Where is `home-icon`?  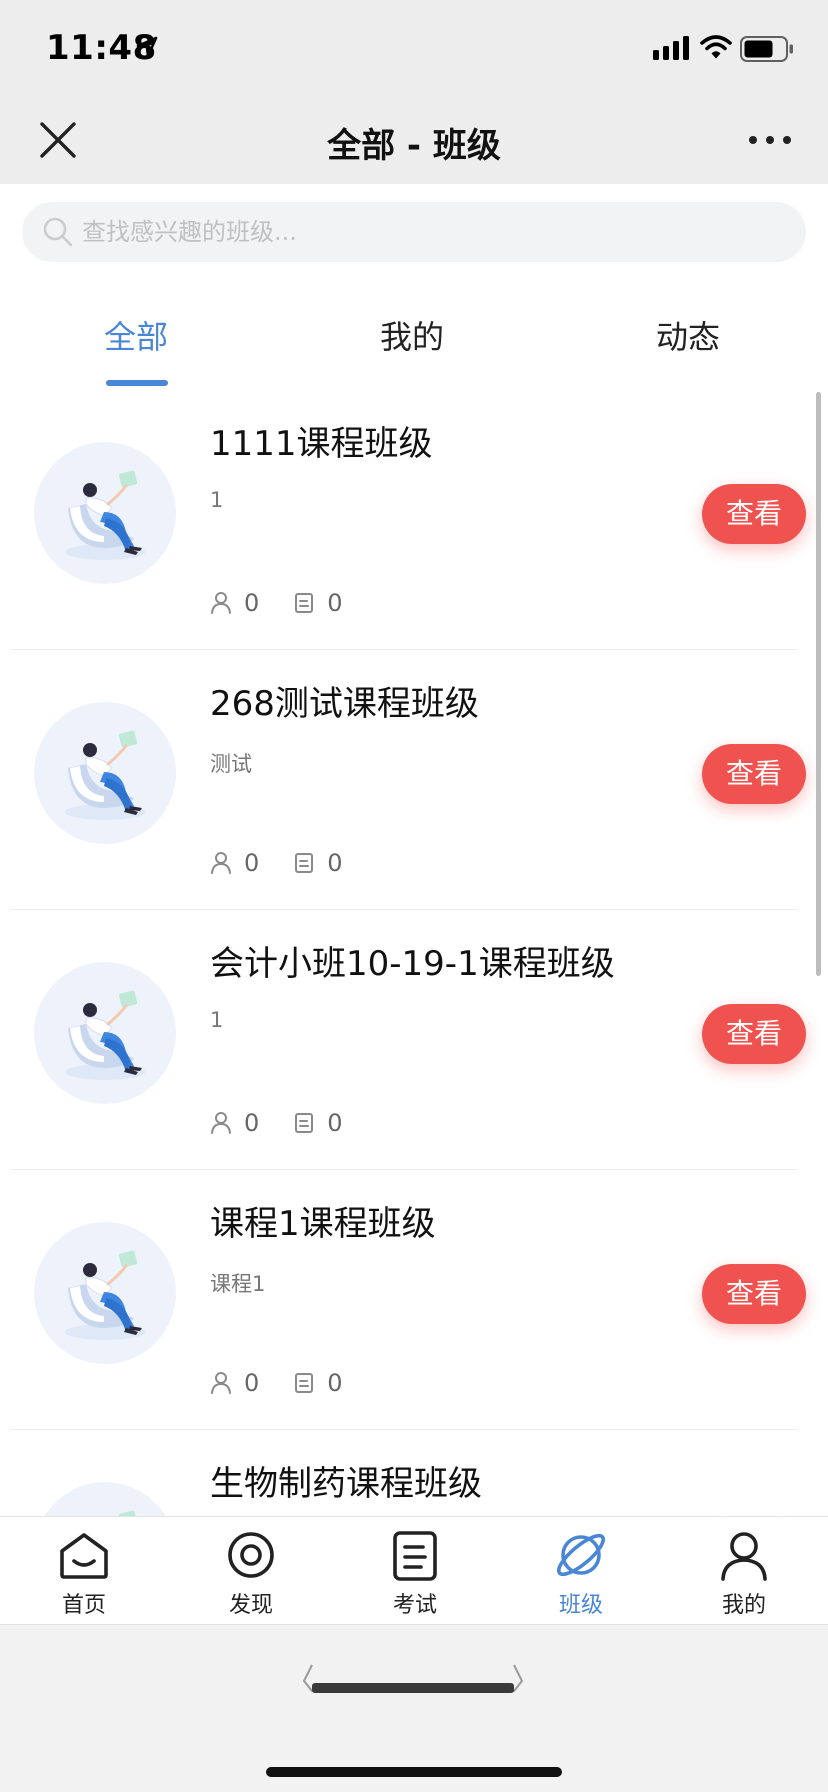
home-icon is located at coordinates (84, 1556).